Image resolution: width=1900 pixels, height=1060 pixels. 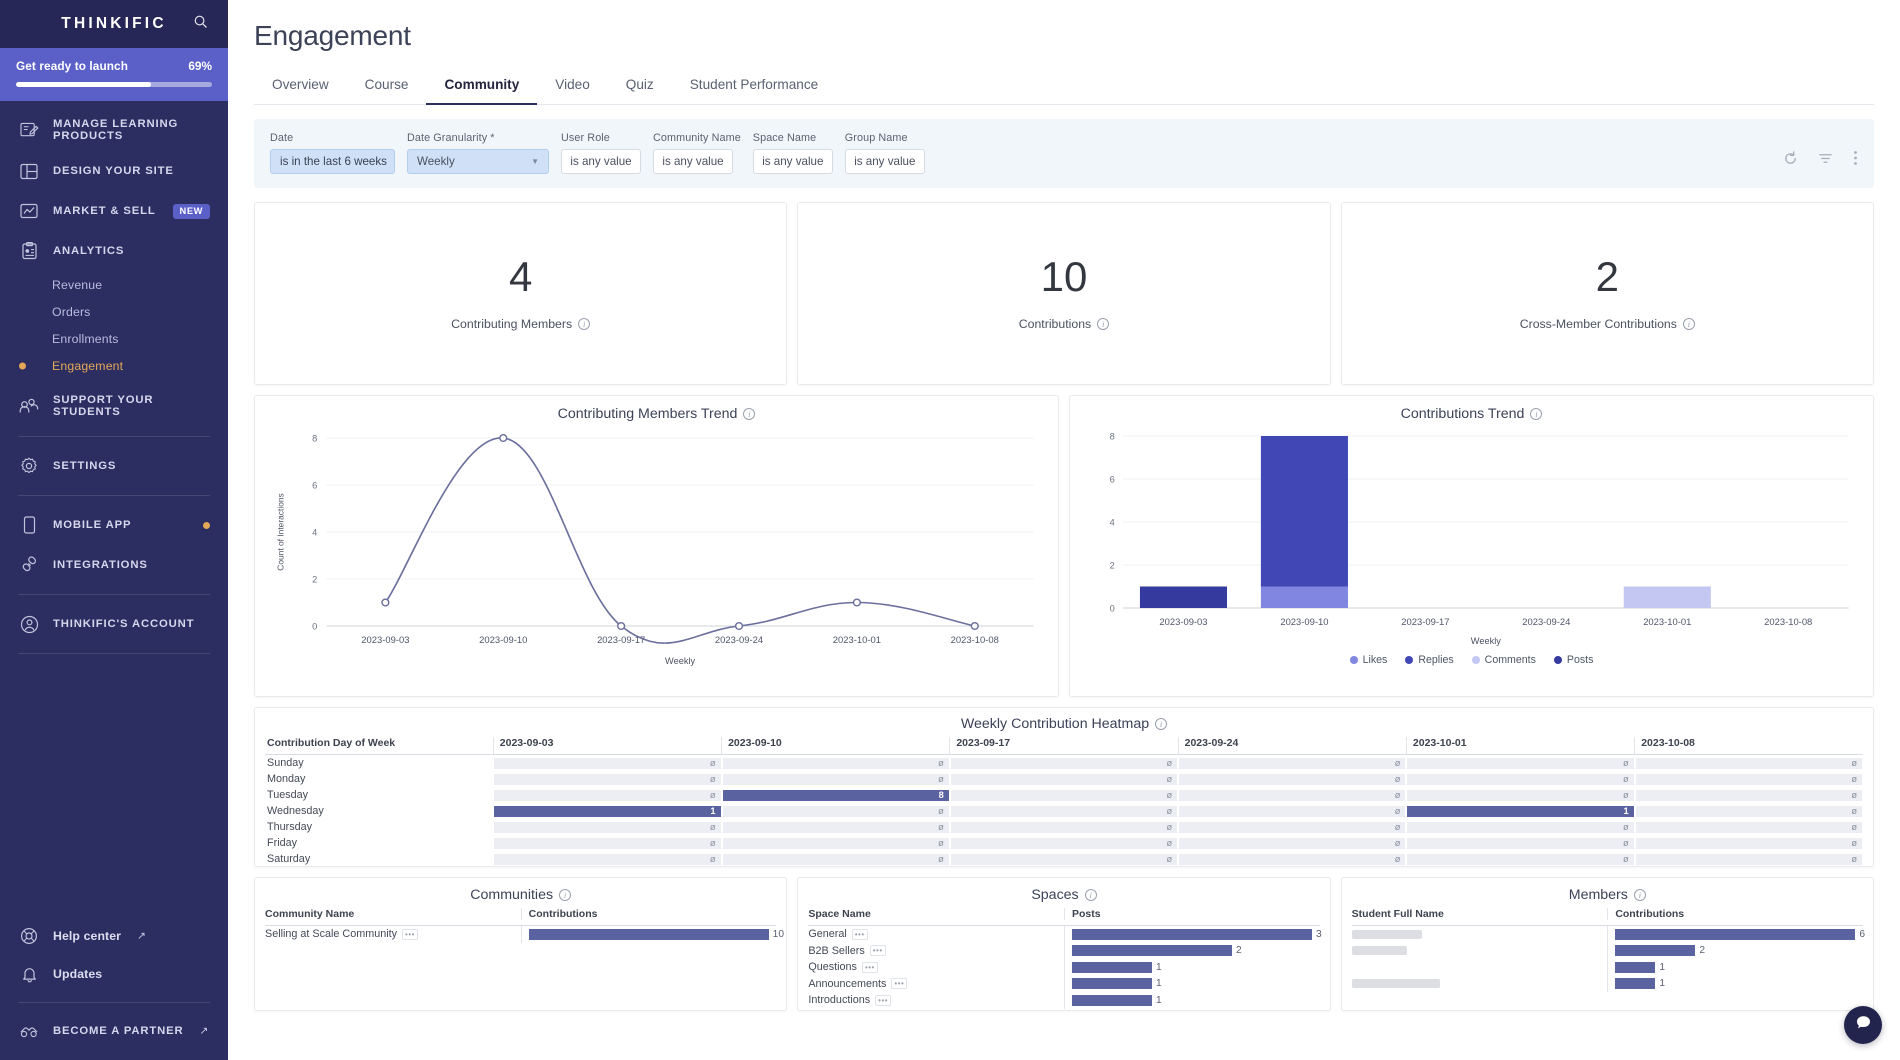 What do you see at coordinates (1063, 1000) in the screenshot?
I see `table-row: Introductions ••• 1` at bounding box center [1063, 1000].